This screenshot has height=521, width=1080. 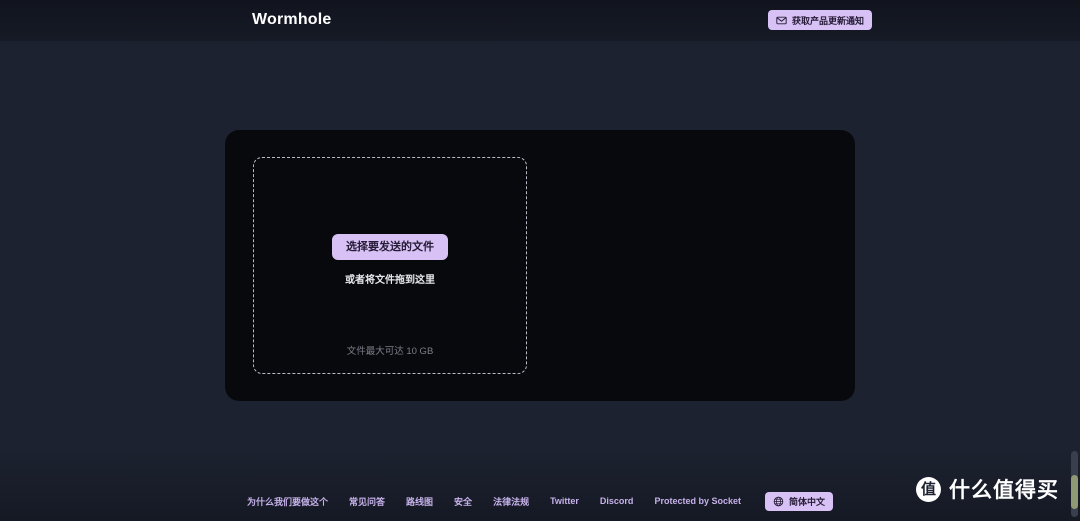 What do you see at coordinates (564, 501) in the screenshot?
I see `footer-link-twitter: Twitter` at bounding box center [564, 501].